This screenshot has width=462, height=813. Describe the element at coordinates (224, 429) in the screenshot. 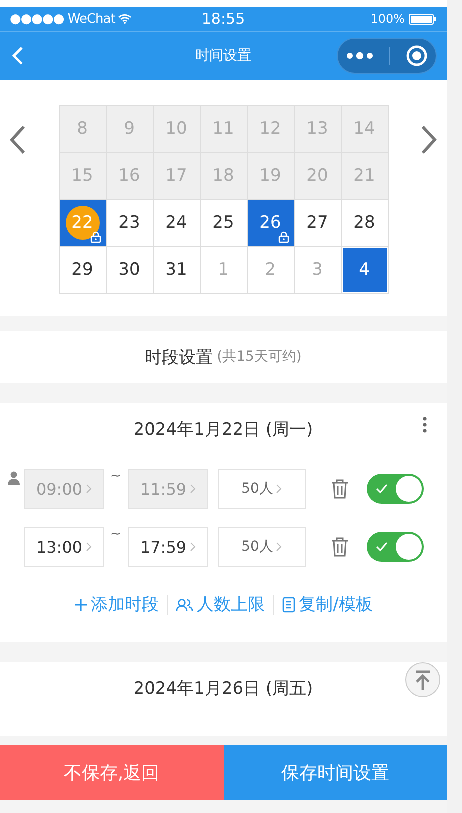

I see `date-heading: 2024年1月22日 (周一)` at that location.